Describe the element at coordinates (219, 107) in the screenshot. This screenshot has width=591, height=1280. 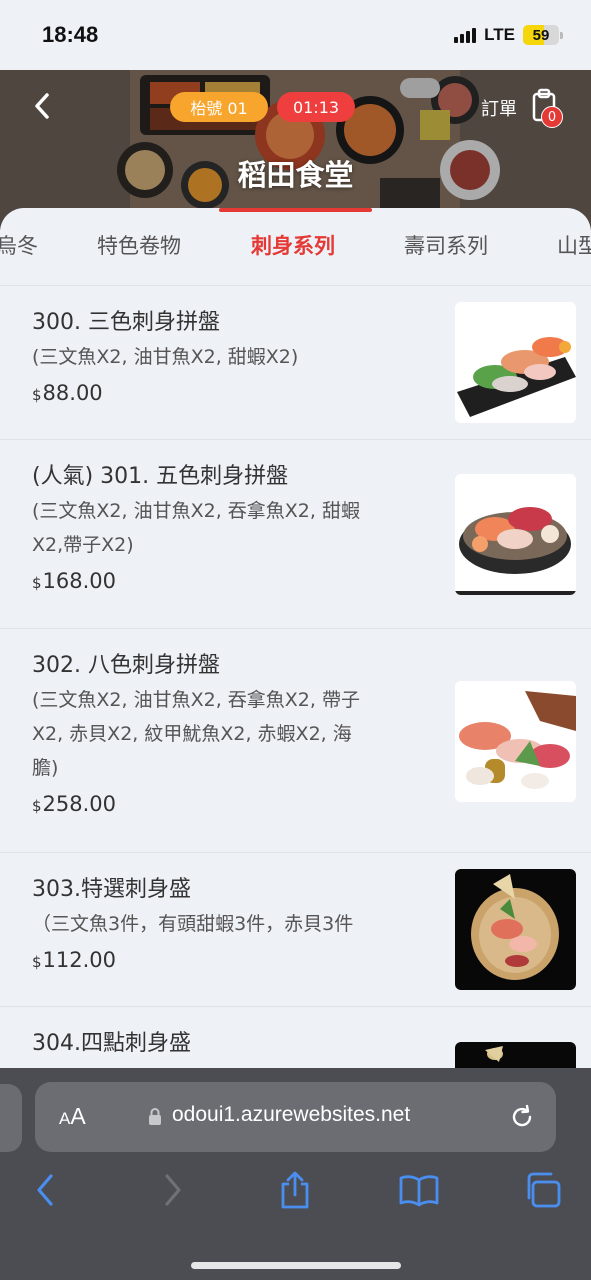
I see `table-number-badge: 枱號 01` at that location.